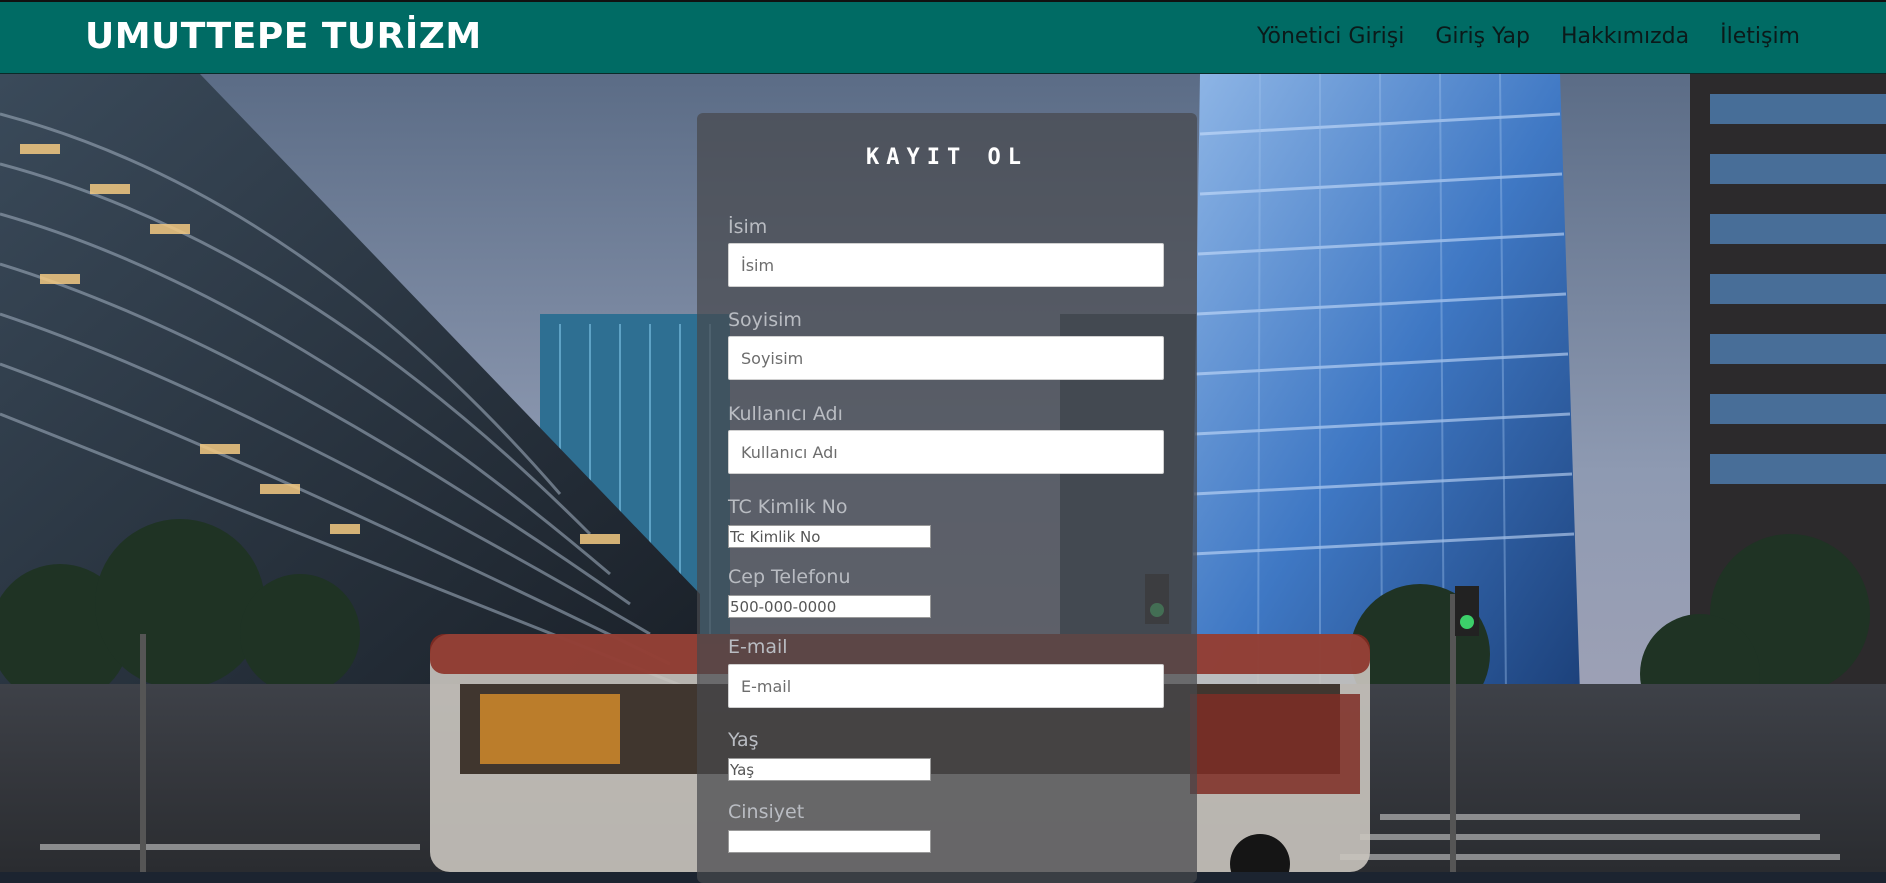  I want to click on nav-login: Giriş Yap, so click(1482, 36).